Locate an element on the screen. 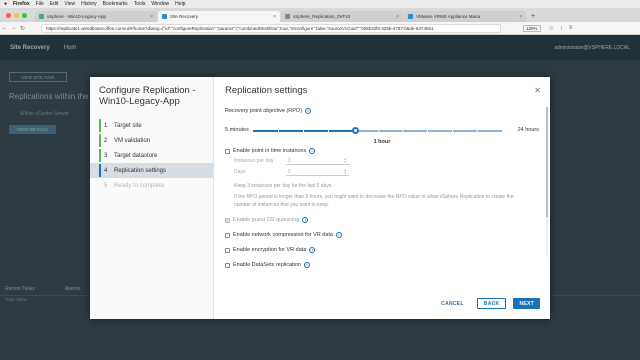 This screenshot has height=360, width=640. browser-tab: VMware VRMS Appliance Mana × is located at coordinates (465, 16).